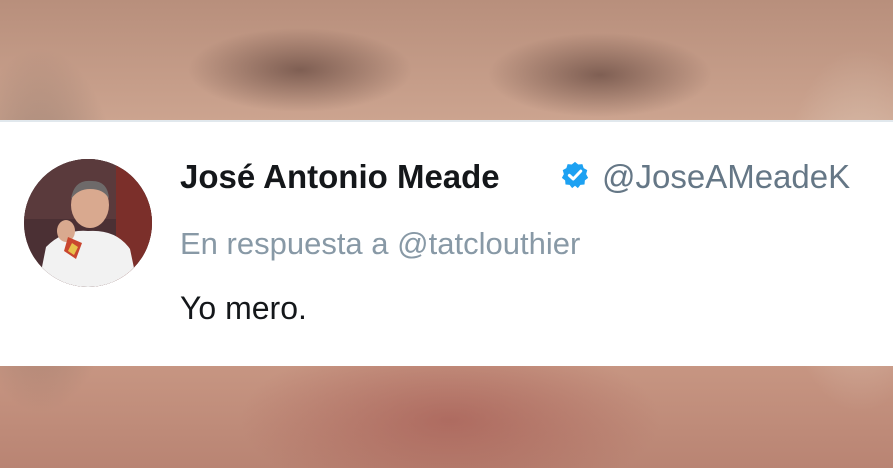 The height and width of the screenshot is (468, 893). Describe the element at coordinates (726, 177) in the screenshot. I see `author-handle: @JoseAMeadeK` at that location.